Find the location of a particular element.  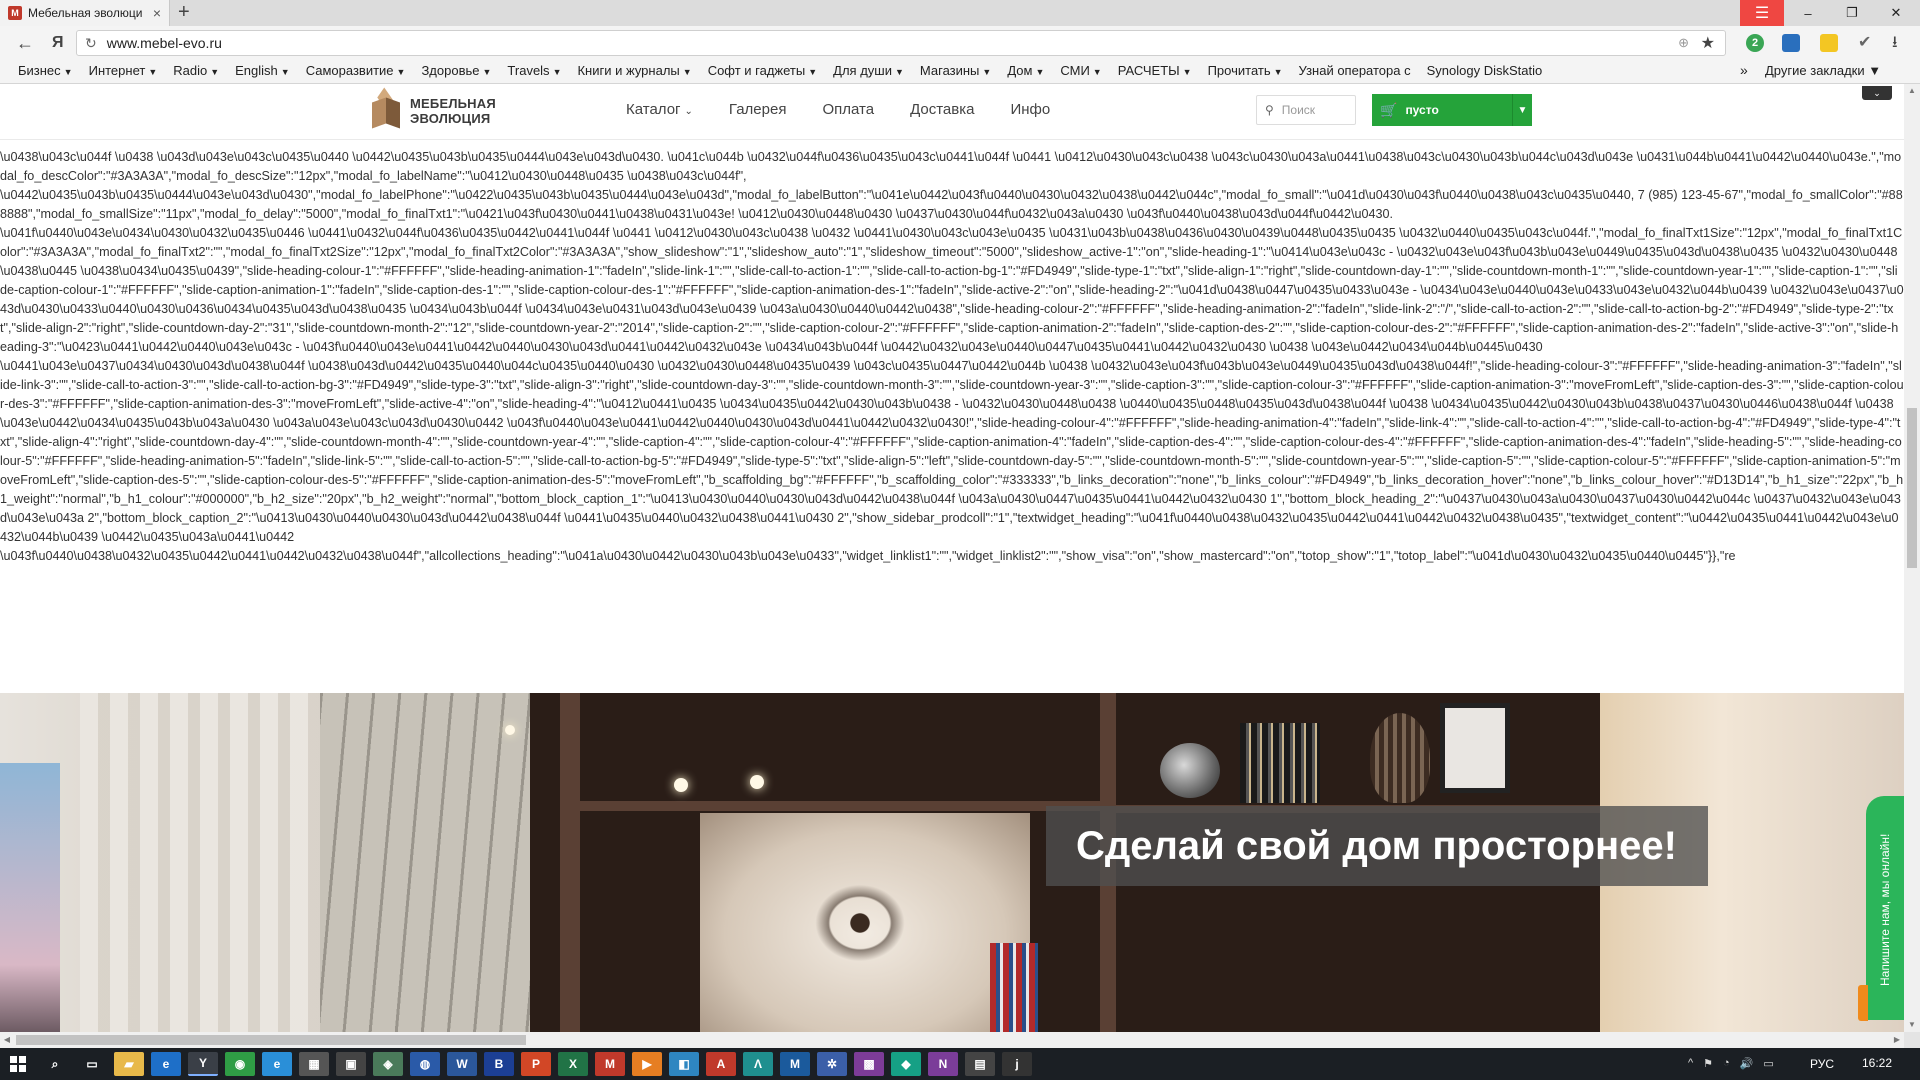

bookmark-folder: Дом ▼ is located at coordinates (1025, 70).